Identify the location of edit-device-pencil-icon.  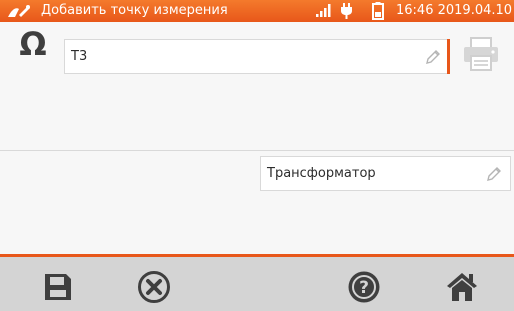
(494, 174).